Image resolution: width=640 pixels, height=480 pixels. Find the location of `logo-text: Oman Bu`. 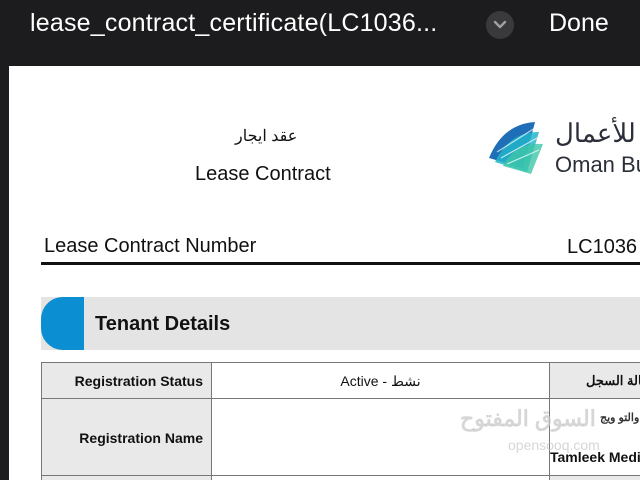

logo-text: Oman Bu is located at coordinates (597, 164).